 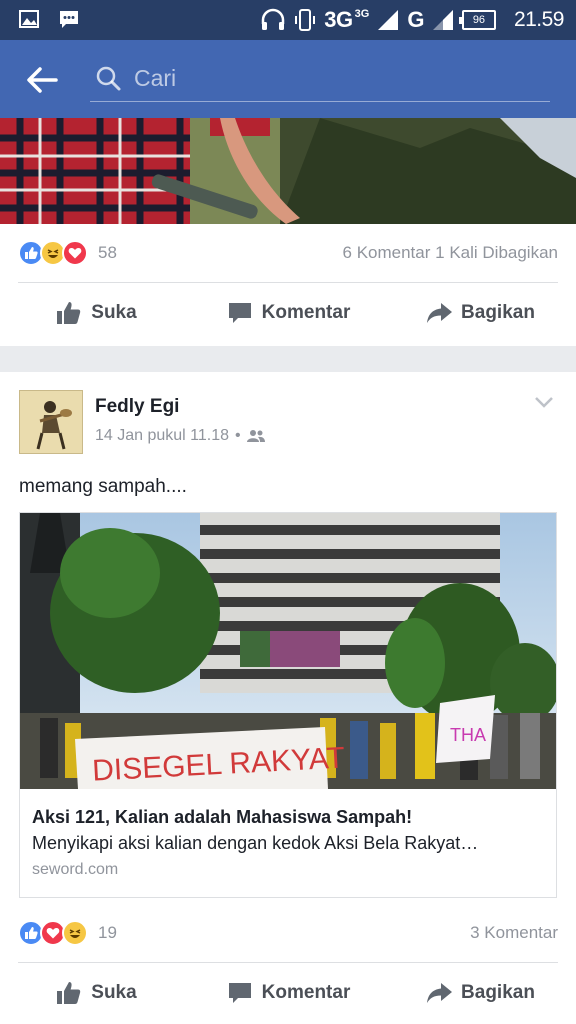 What do you see at coordinates (273, 19) in the screenshot?
I see `headphones-icon` at bounding box center [273, 19].